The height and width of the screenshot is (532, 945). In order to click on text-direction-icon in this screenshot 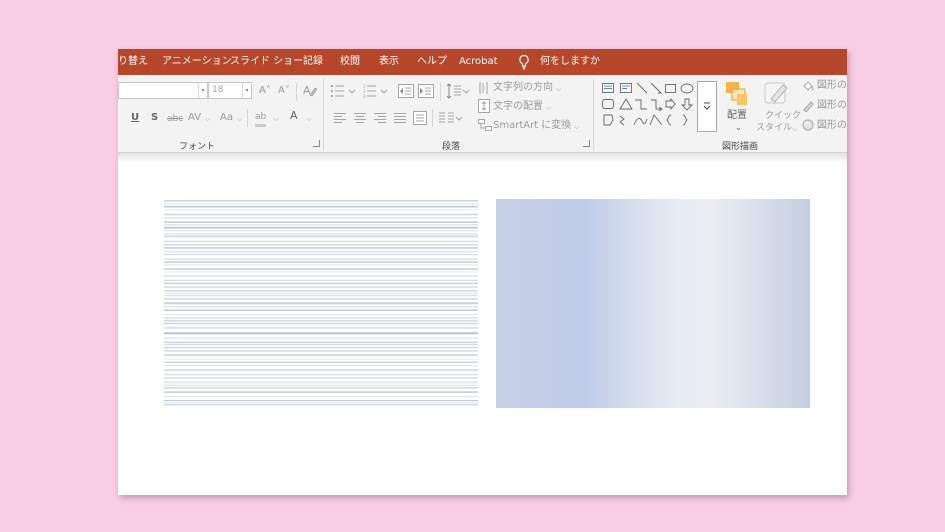, I will do `click(484, 88)`.